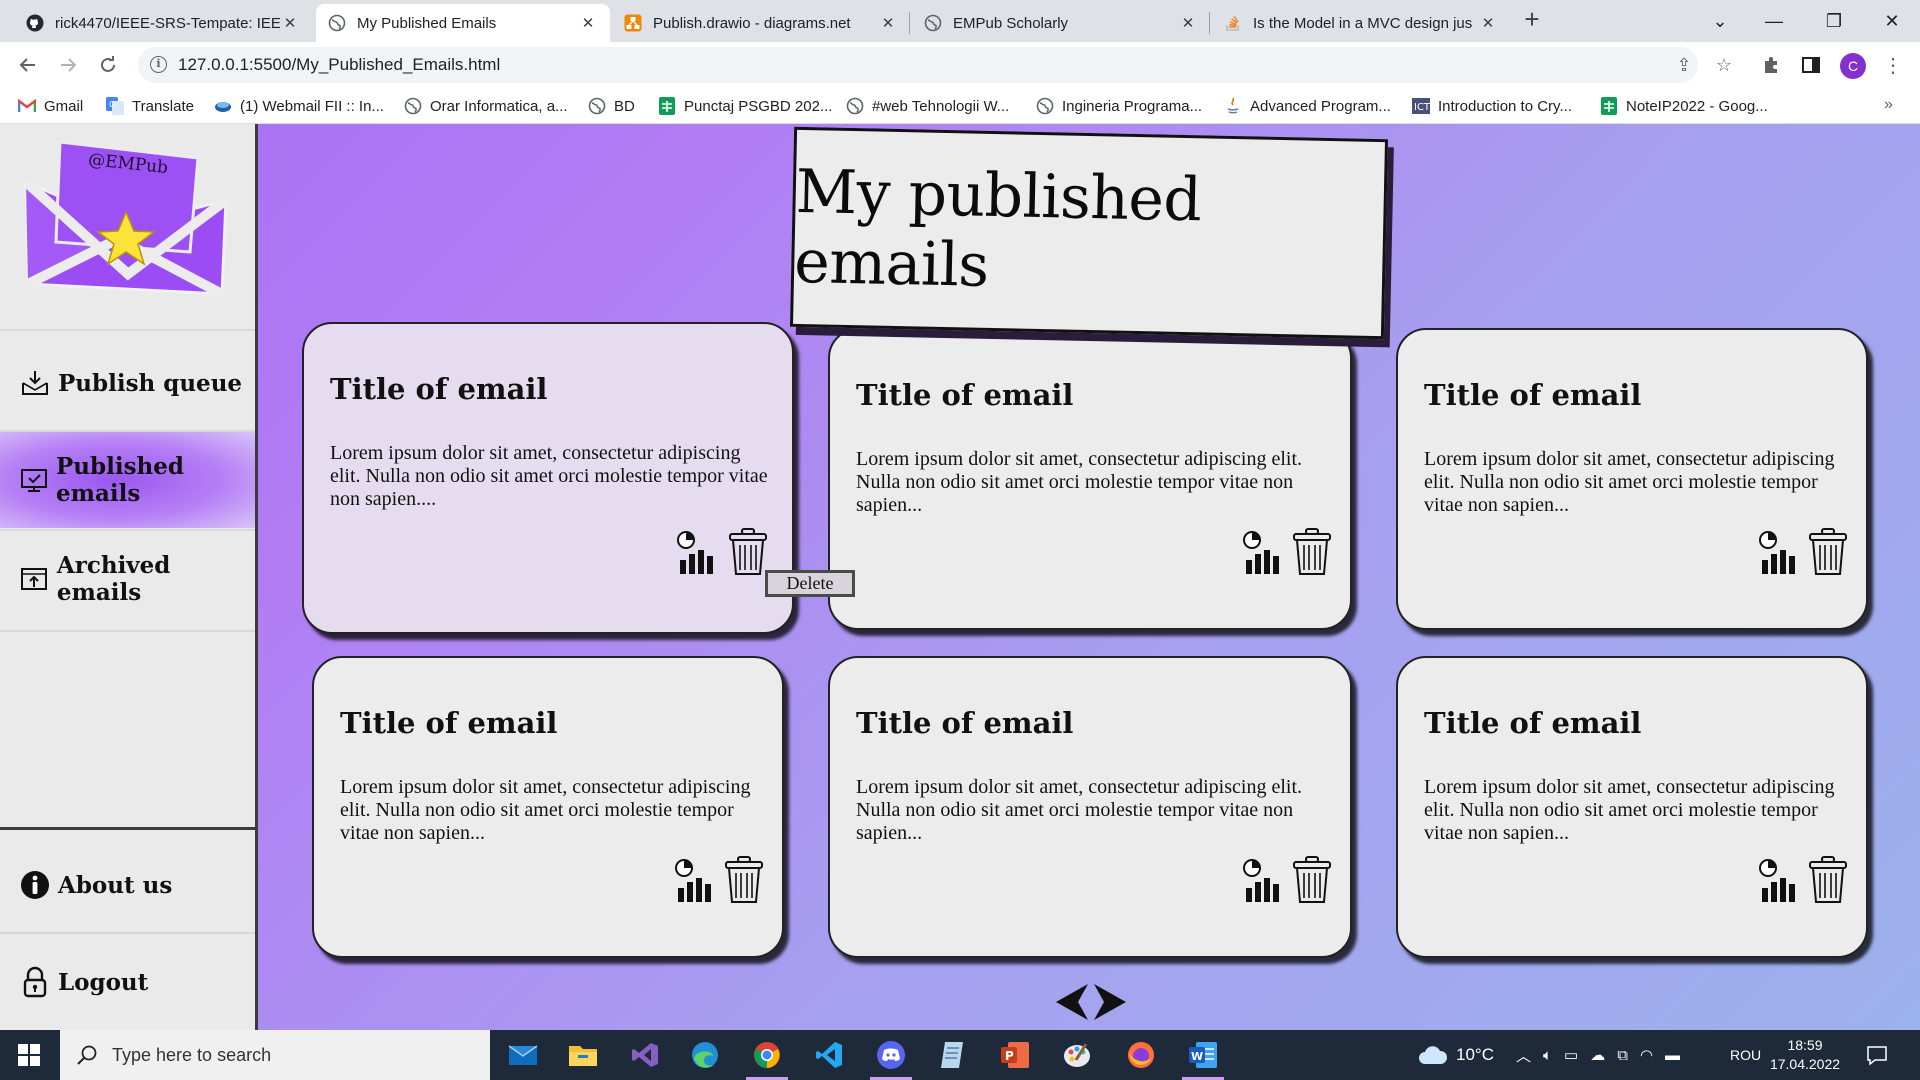 This screenshot has width=1920, height=1080. What do you see at coordinates (127, 885) in the screenshot?
I see `sidebar-item-about-us: About us` at bounding box center [127, 885].